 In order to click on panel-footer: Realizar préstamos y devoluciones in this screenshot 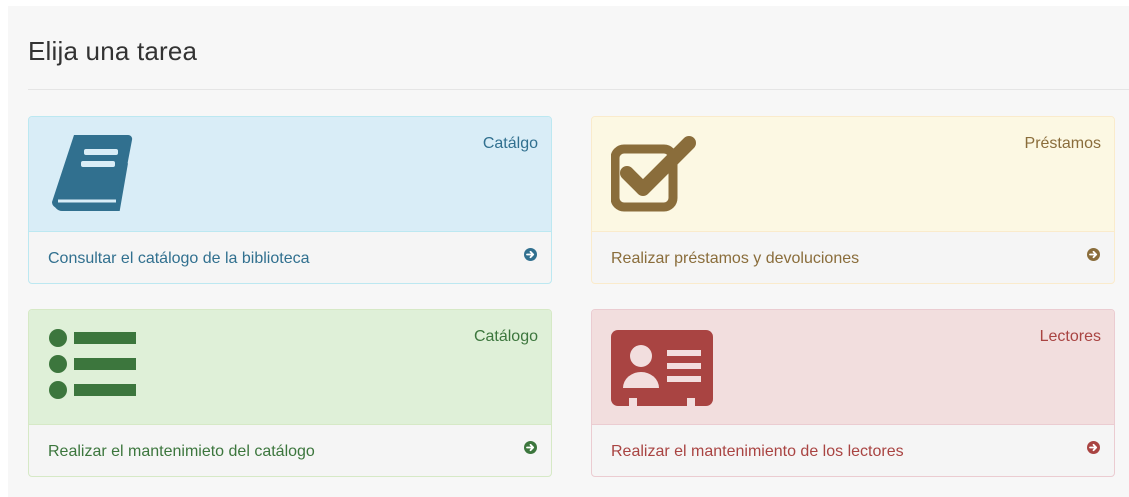, I will do `click(853, 257)`.